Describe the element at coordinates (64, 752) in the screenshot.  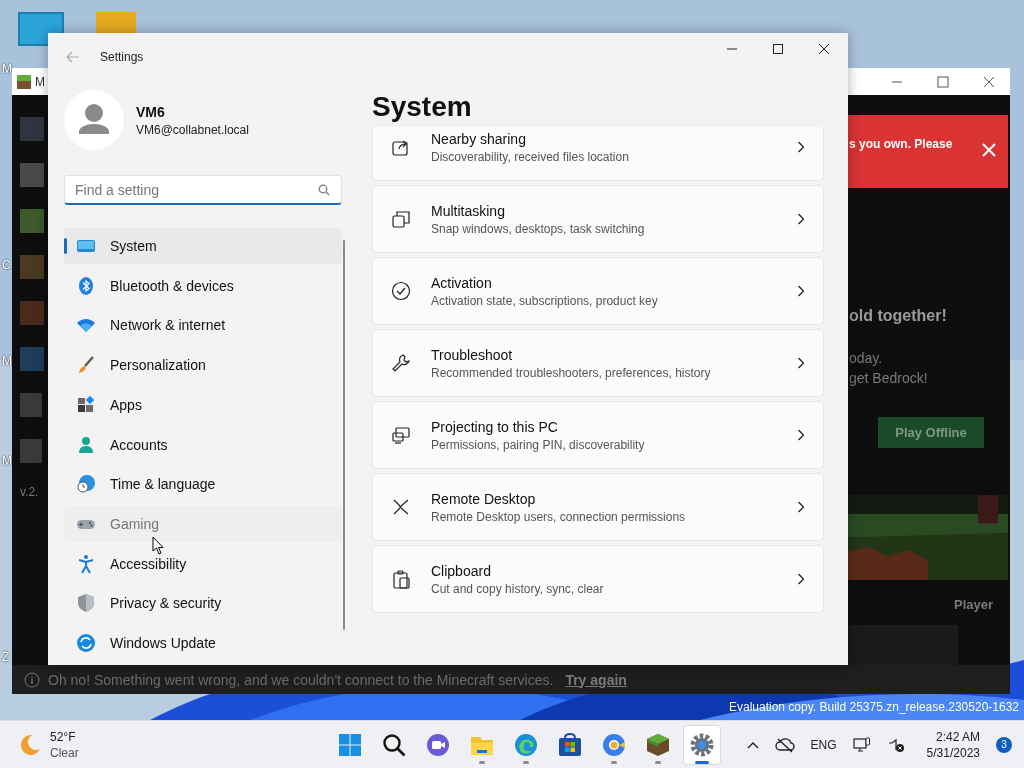
I see `weather-condition: Clear` at that location.